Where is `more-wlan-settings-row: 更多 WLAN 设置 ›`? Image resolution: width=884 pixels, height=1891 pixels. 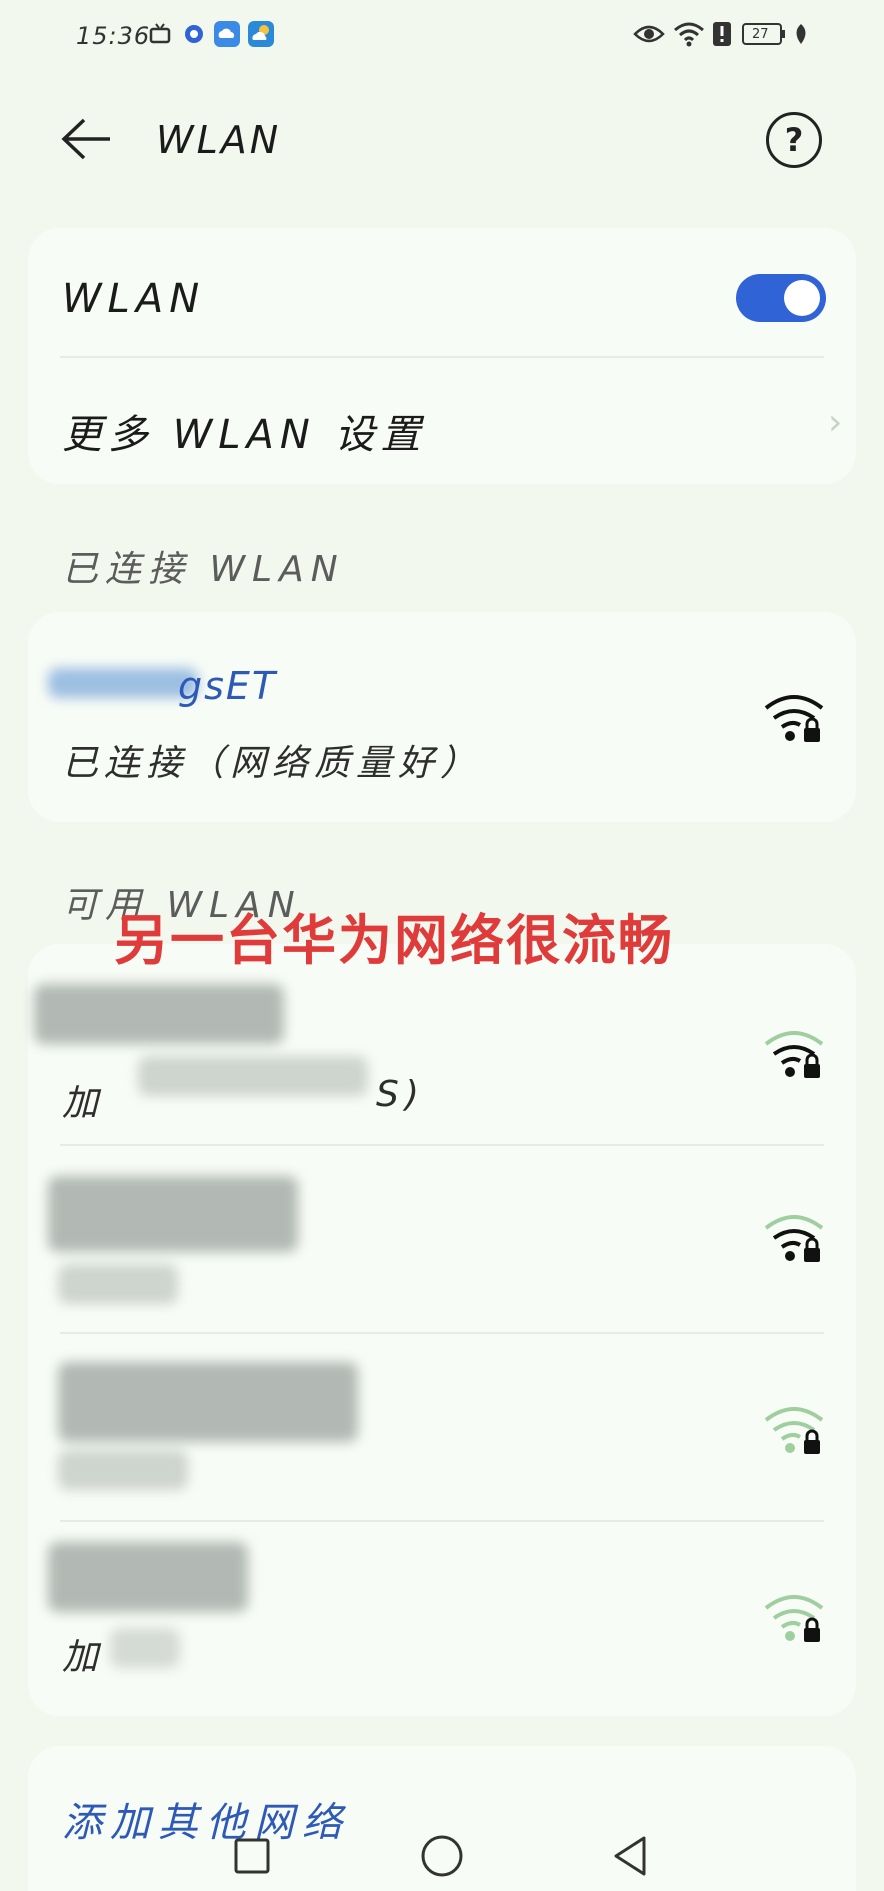
more-wlan-settings-row: 更多 WLAN 设置 › is located at coordinates (442, 421).